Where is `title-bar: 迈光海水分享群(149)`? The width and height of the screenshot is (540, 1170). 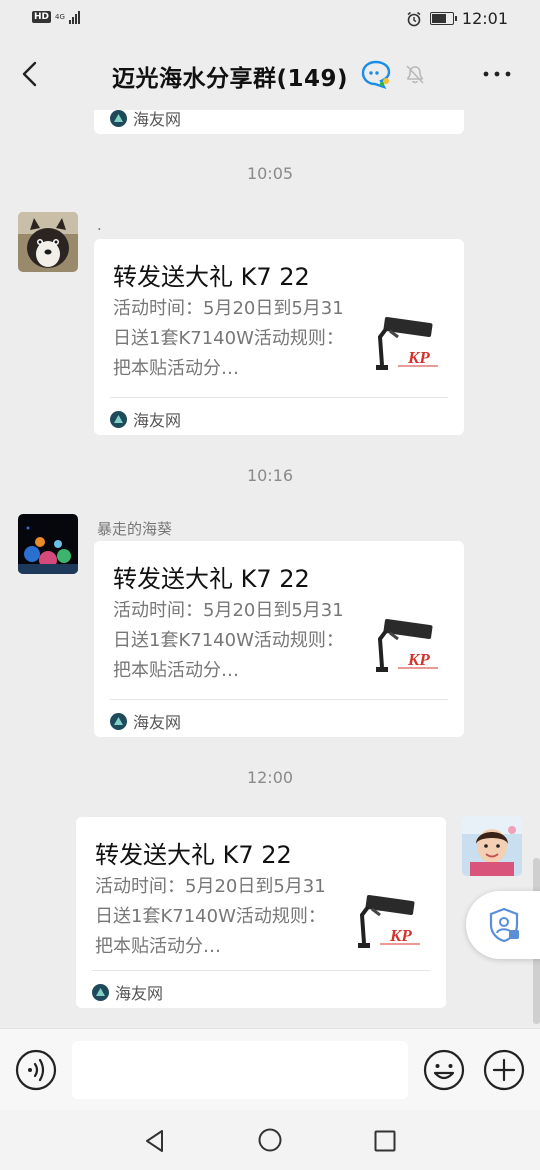 title-bar: 迈光海水分享群(149) is located at coordinates (270, 74).